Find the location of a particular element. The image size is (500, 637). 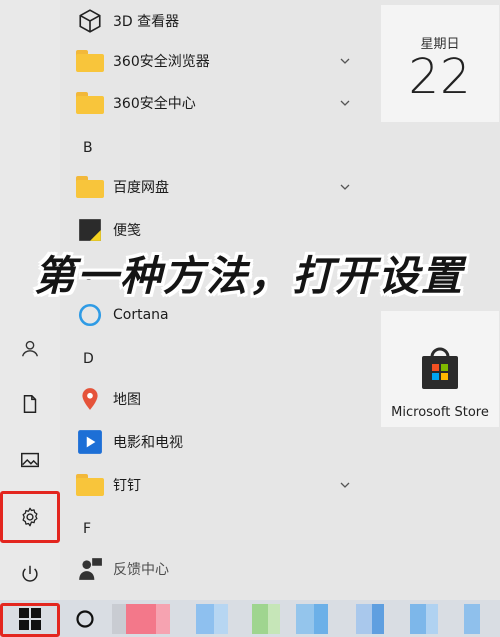

map-pin-icon is located at coordinates (90, 399).